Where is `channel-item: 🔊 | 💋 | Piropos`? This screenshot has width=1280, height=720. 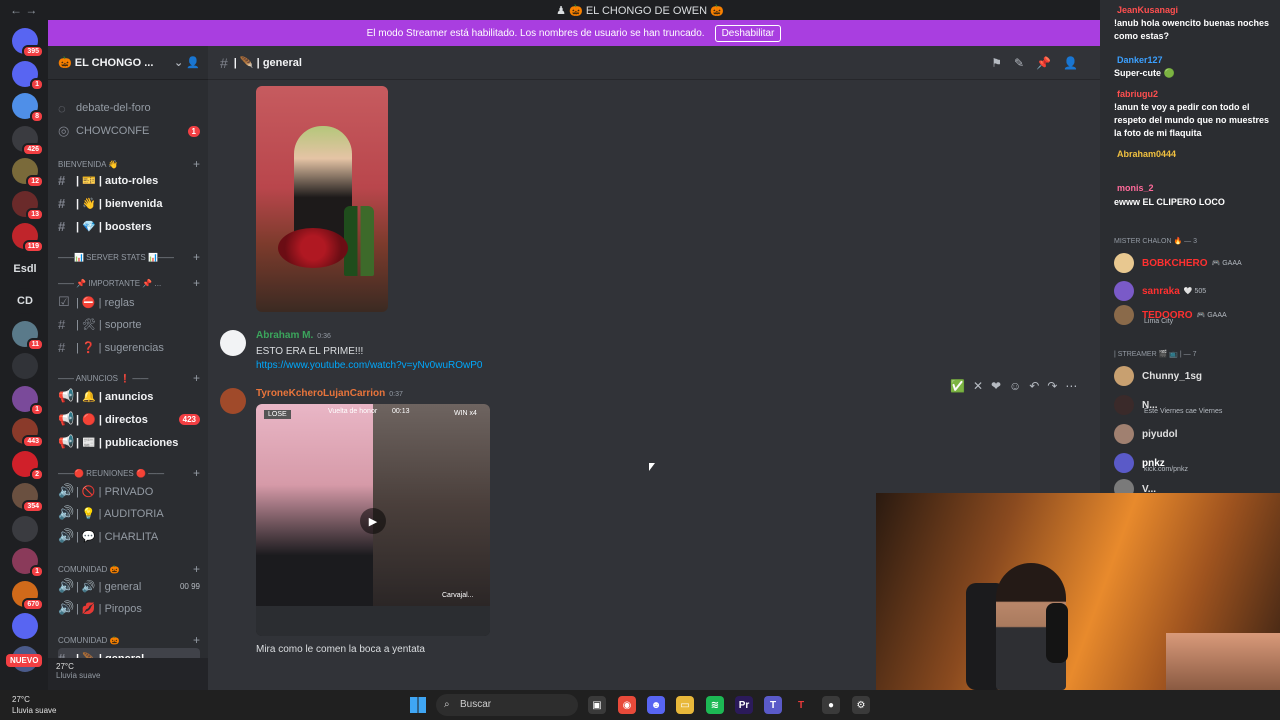
channel-item: 🔊 | 💋 | Piropos is located at coordinates (129, 608).